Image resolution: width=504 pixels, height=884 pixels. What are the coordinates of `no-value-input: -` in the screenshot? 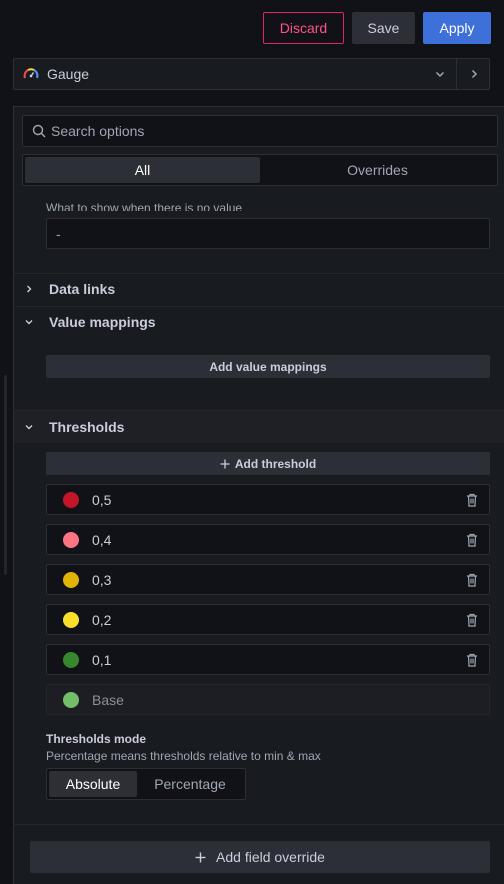 It's located at (268, 233).